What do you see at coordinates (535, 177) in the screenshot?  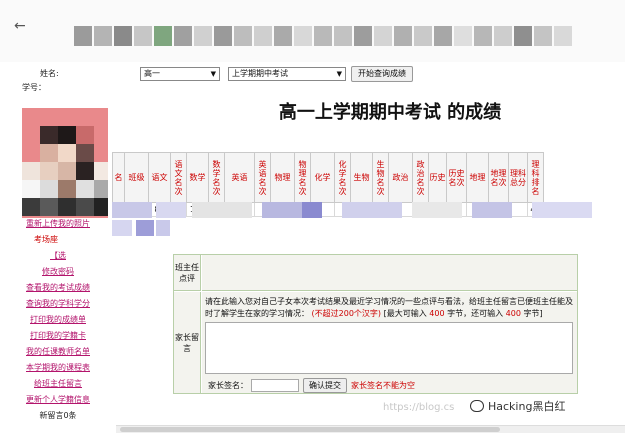 I see `column-header: 理科排名` at bounding box center [535, 177].